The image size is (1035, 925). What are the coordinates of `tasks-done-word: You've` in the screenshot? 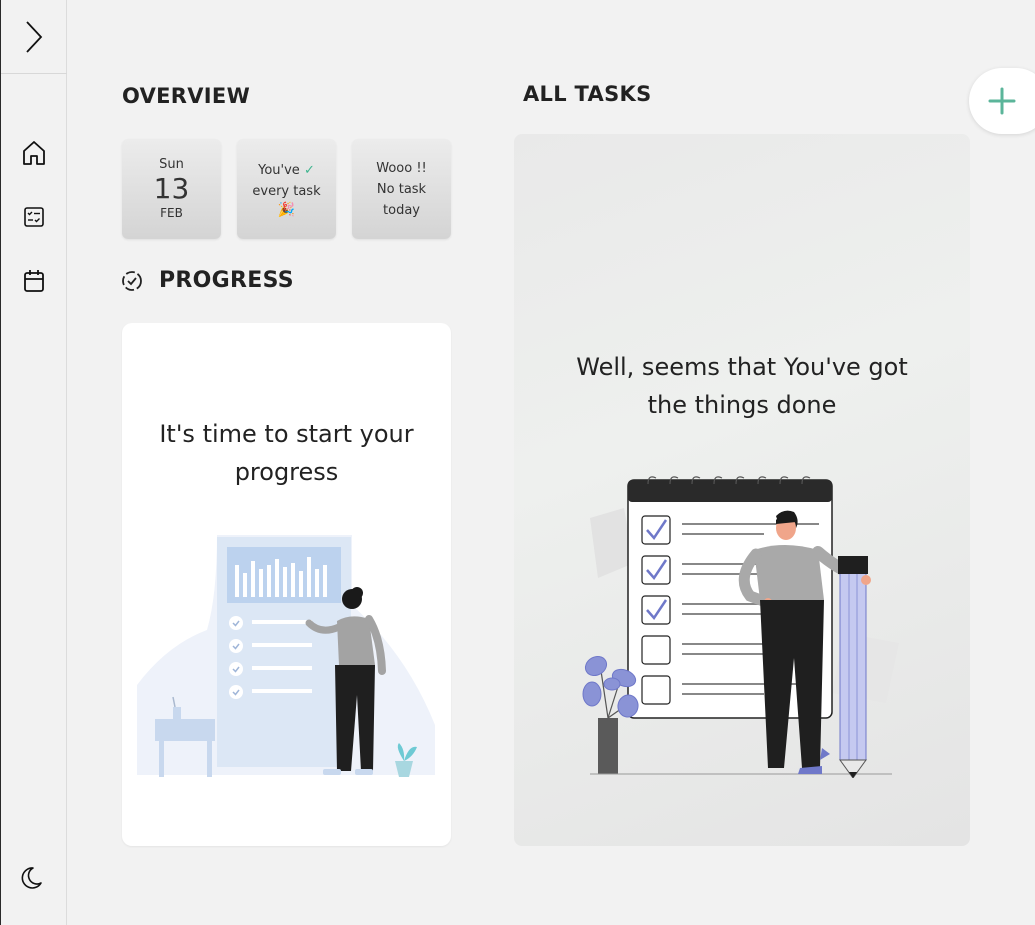 It's located at (279, 170).